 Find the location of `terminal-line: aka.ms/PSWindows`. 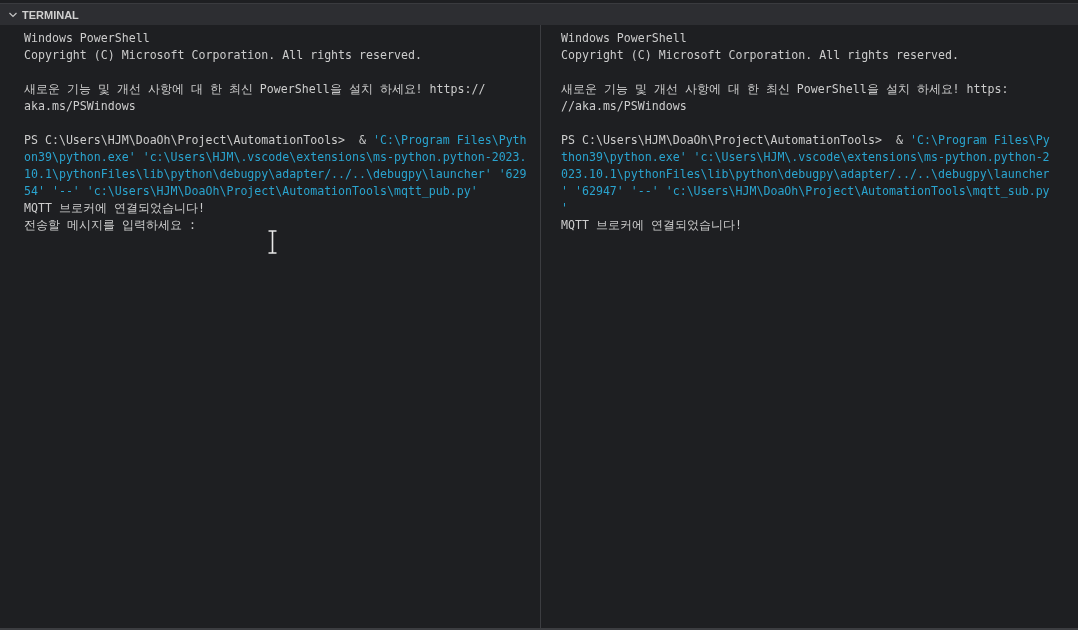

terminal-line: aka.ms/PSWindows is located at coordinates (80, 106).